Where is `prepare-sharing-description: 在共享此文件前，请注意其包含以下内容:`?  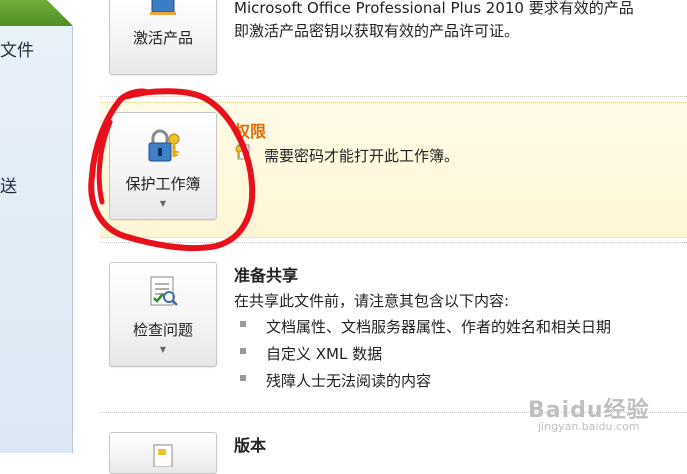 prepare-sharing-description: 在共享此文件前，请注意其包含以下内容: is located at coordinates (372, 301).